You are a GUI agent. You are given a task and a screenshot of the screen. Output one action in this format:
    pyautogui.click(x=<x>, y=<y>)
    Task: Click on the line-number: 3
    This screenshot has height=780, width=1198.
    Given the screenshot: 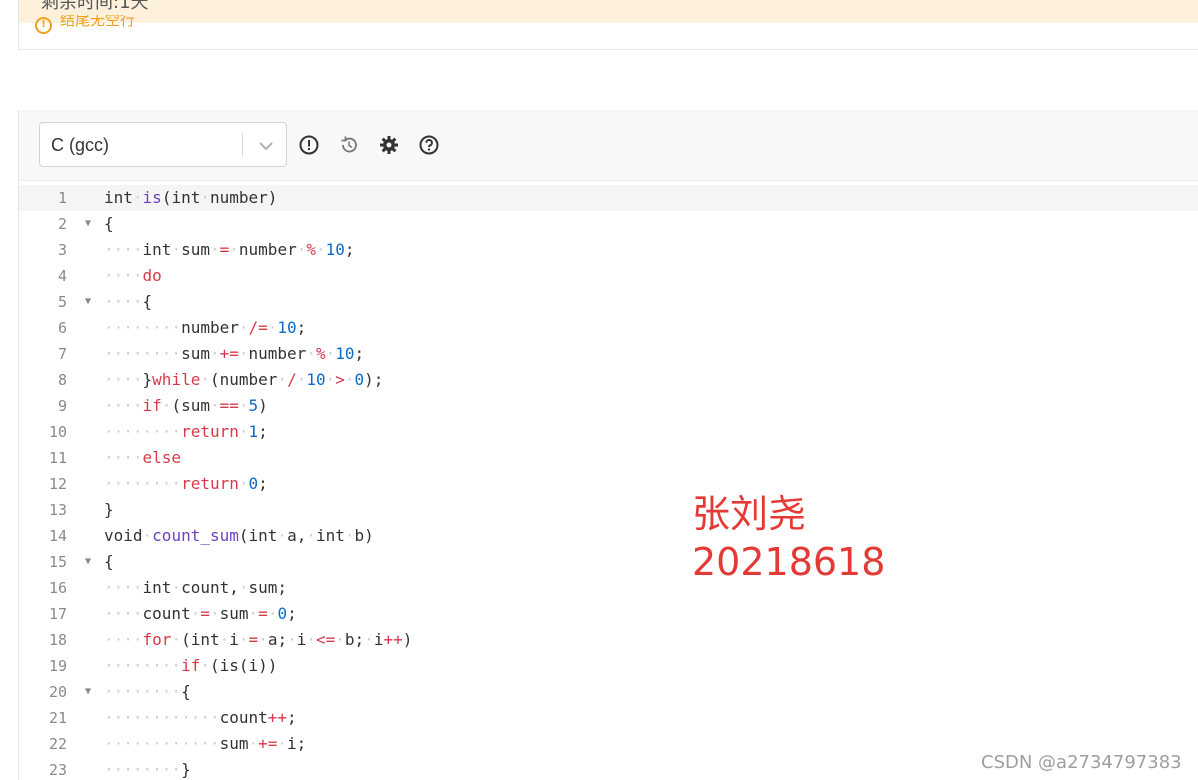 What is the action you would take?
    pyautogui.click(x=62, y=250)
    